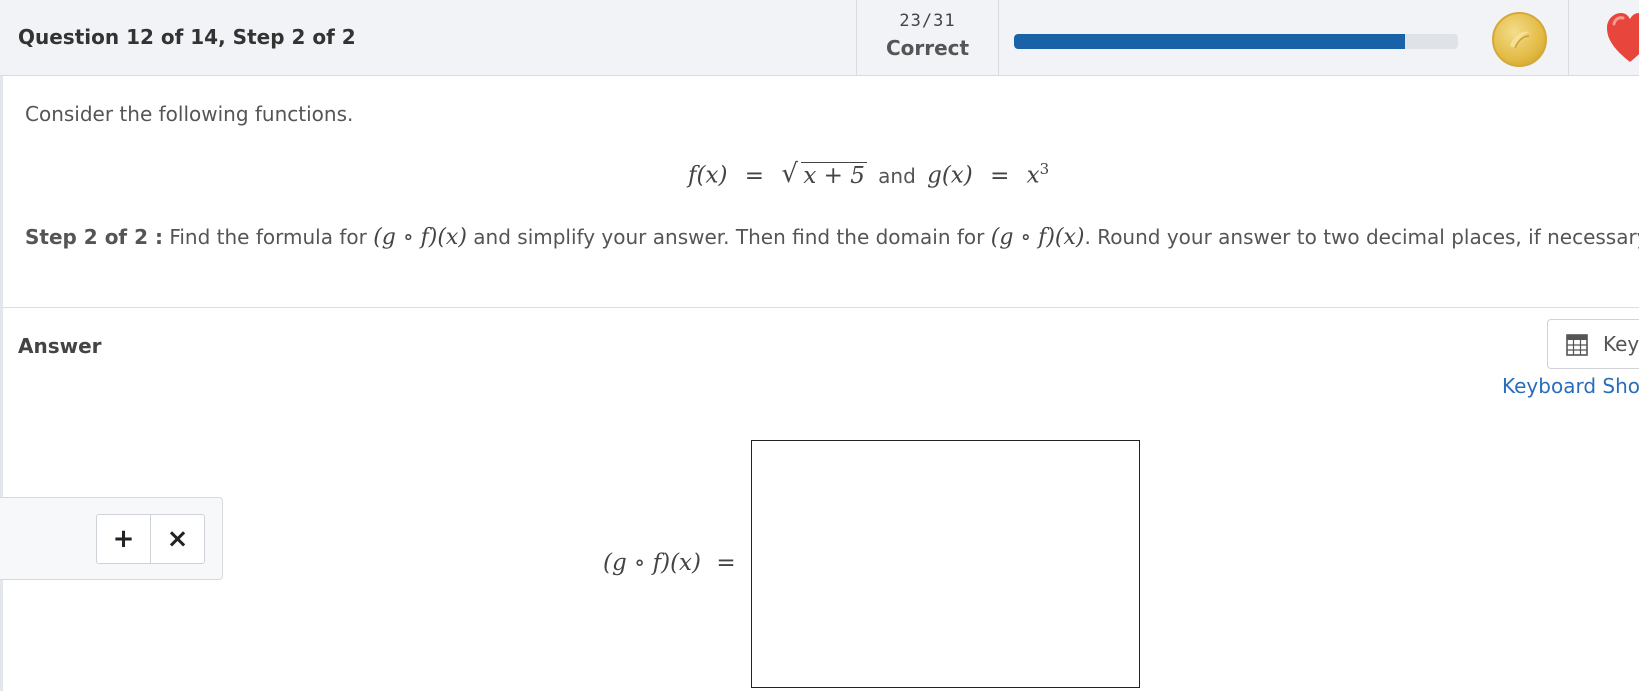  What do you see at coordinates (789, 173) in the screenshot?
I see `radical-sign: √` at bounding box center [789, 173].